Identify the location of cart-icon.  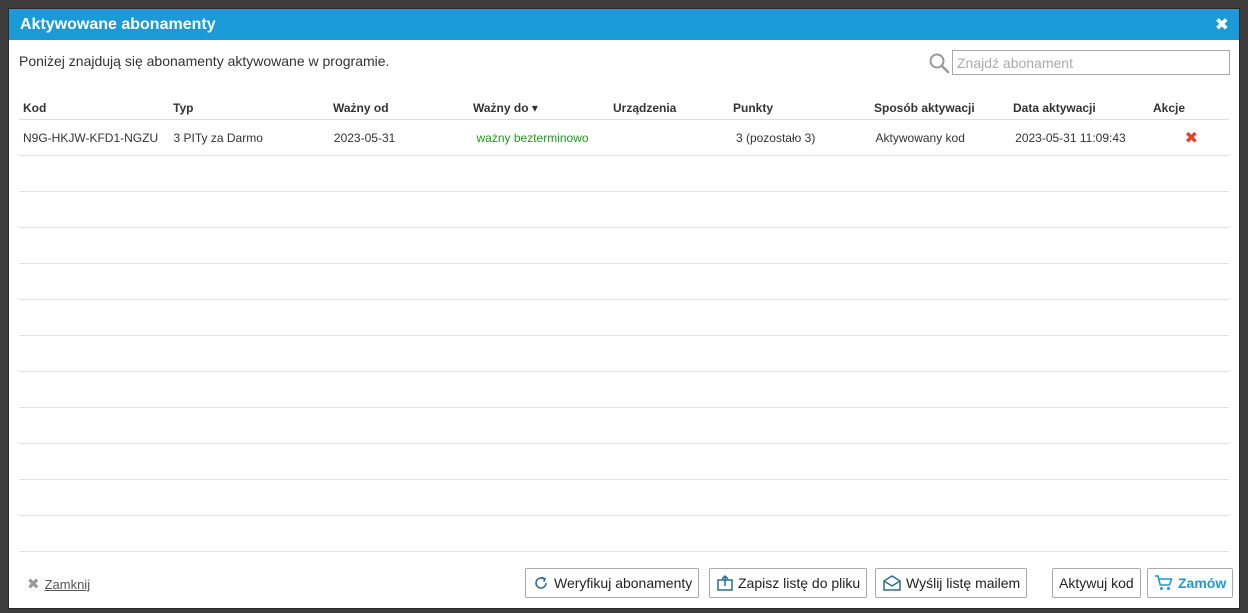
(1164, 582).